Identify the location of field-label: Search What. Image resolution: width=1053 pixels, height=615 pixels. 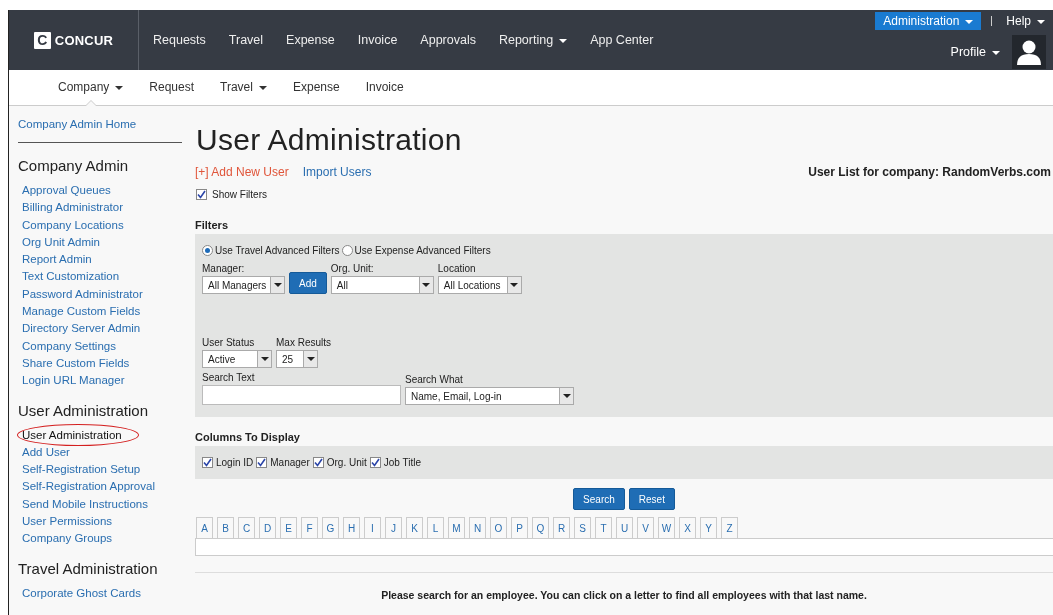
(434, 380).